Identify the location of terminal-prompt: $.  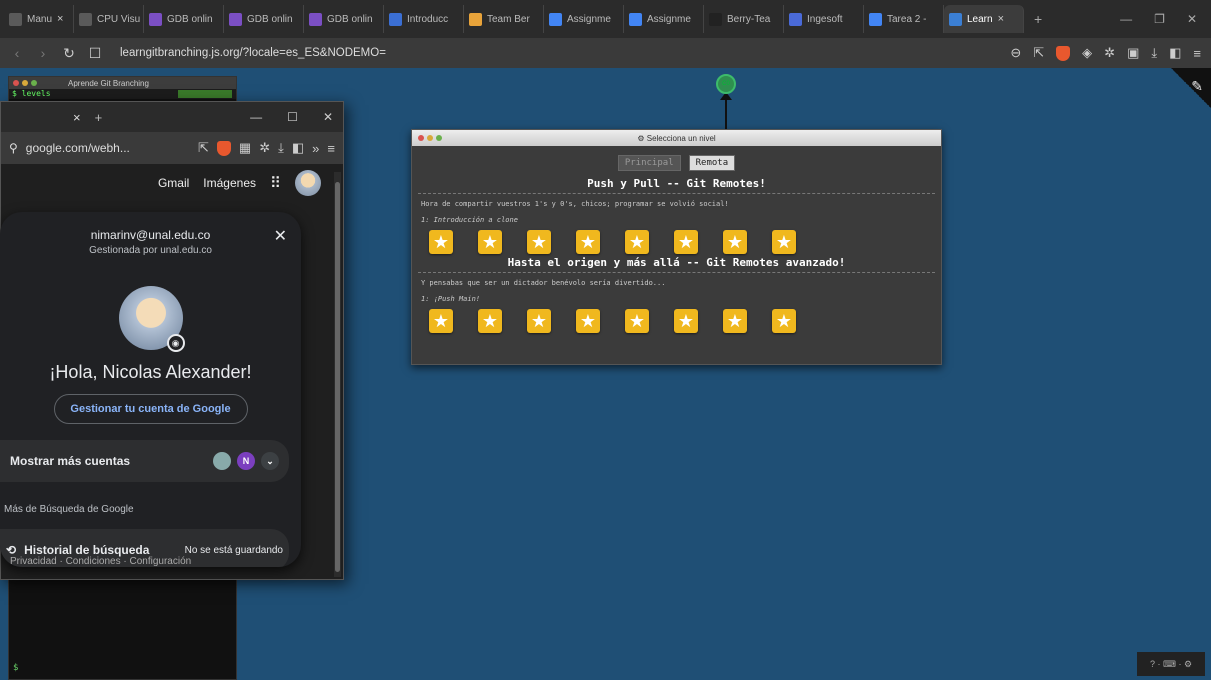
(15, 668).